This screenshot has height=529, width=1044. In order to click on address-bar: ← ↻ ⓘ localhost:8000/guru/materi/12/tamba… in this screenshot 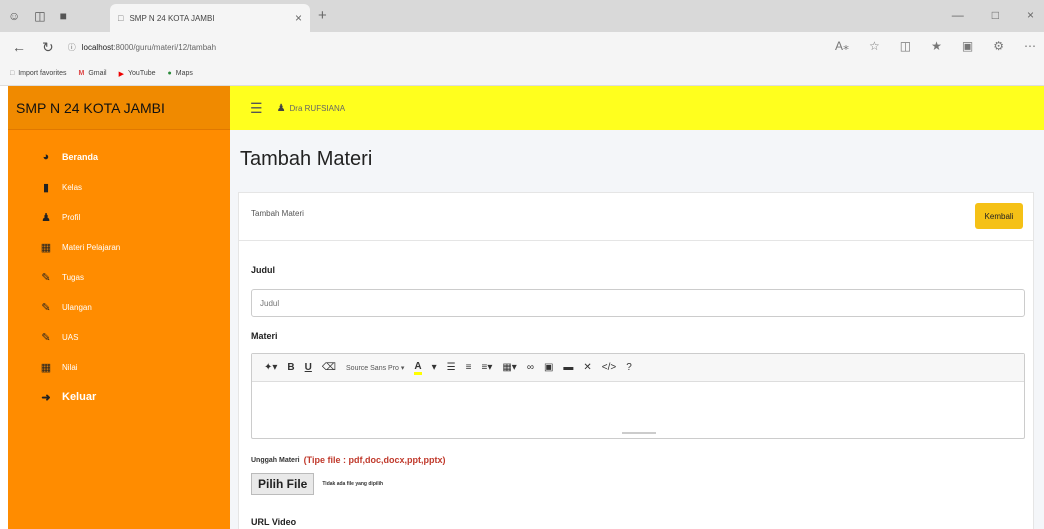, I will do `click(522, 47)`.